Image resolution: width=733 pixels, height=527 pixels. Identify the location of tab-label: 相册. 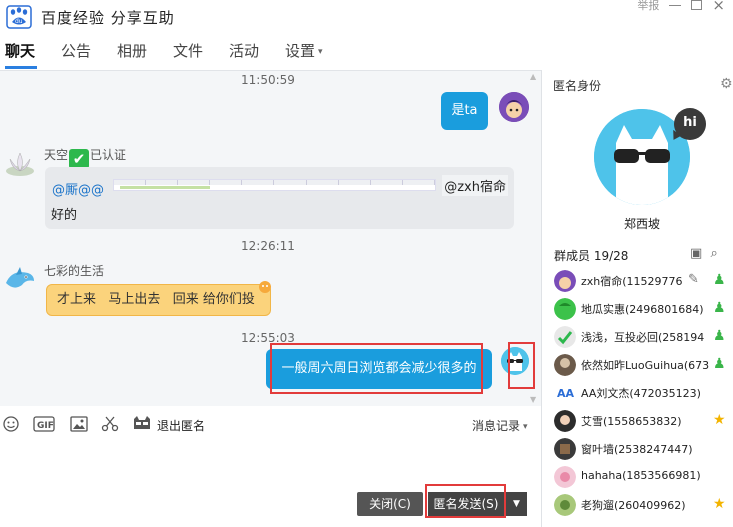
(132, 51).